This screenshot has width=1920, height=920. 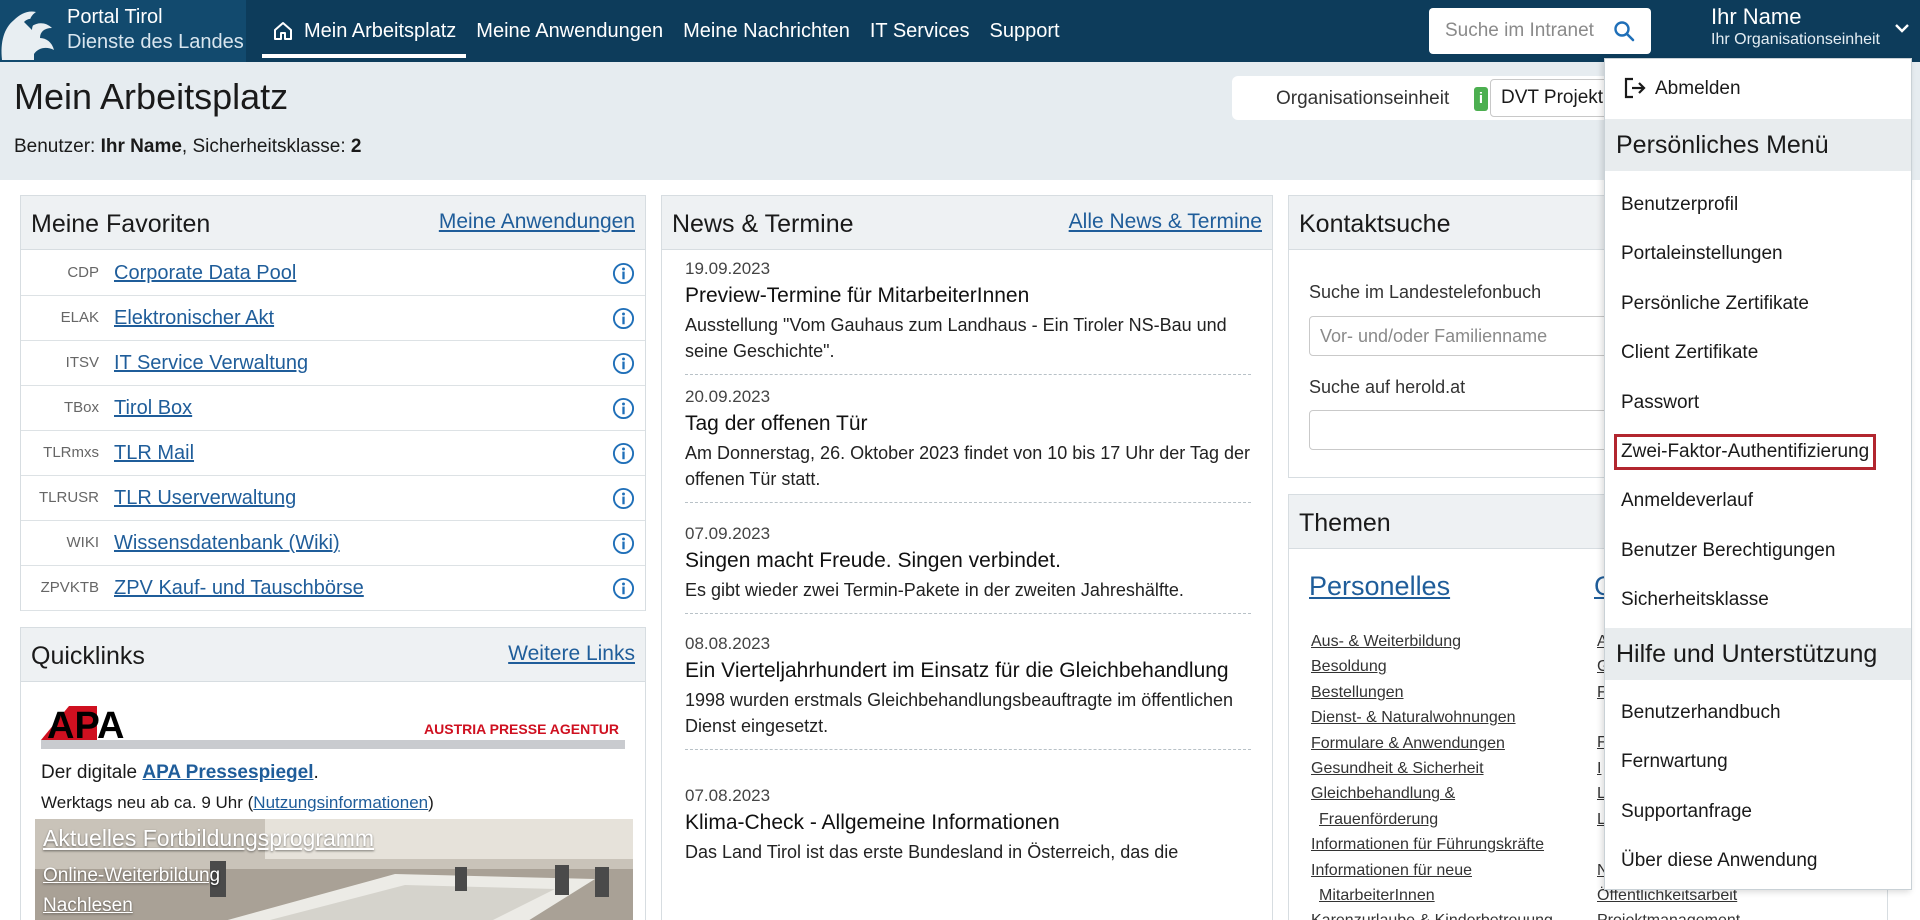 What do you see at coordinates (1679, 205) in the screenshot?
I see `menu-item-benutzerprofil: Benutzerprofil` at bounding box center [1679, 205].